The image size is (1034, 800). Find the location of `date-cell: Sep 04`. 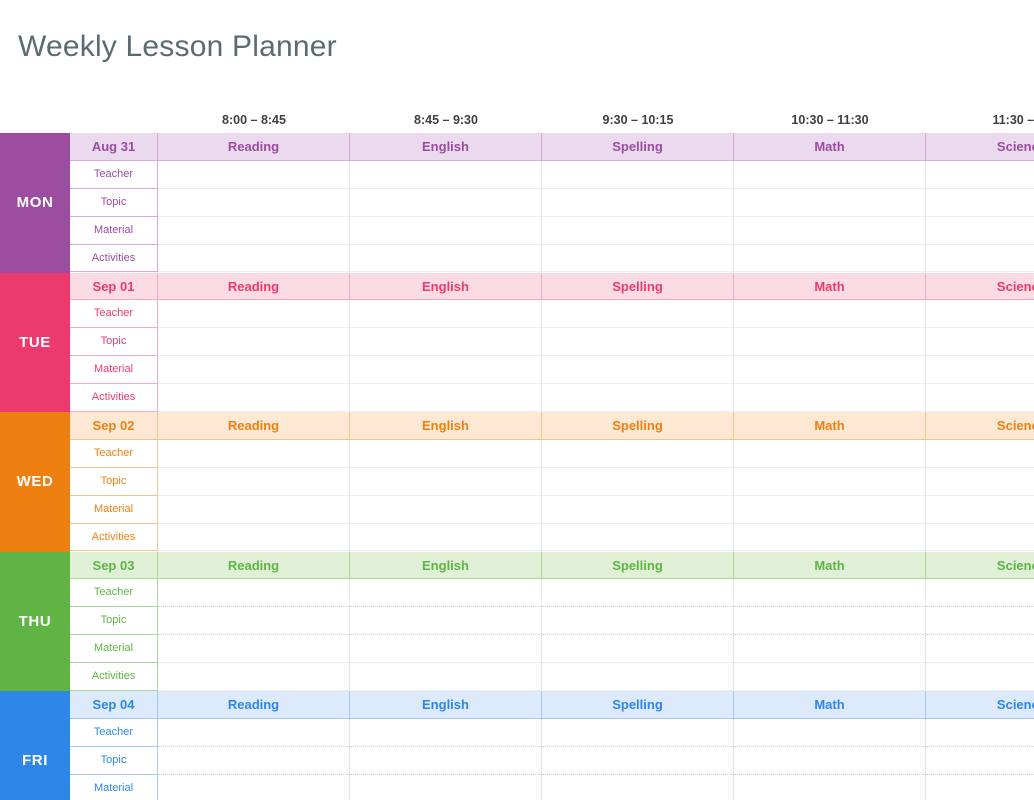

date-cell: Sep 04 is located at coordinates (114, 705).